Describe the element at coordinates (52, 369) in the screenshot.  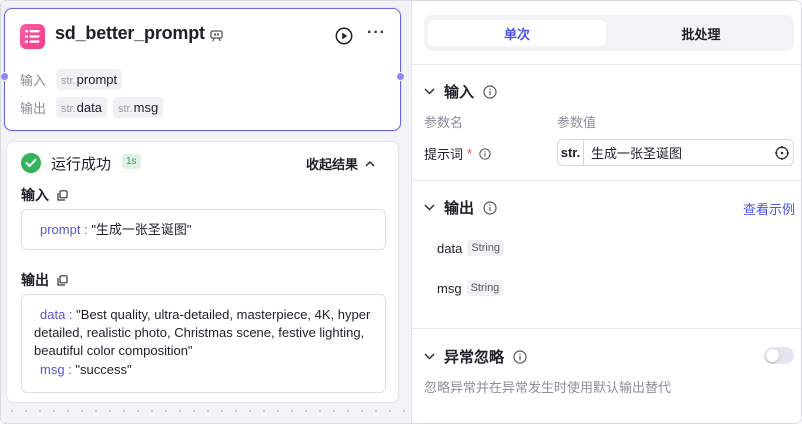
I see `result-output-msg-key: msg` at that location.